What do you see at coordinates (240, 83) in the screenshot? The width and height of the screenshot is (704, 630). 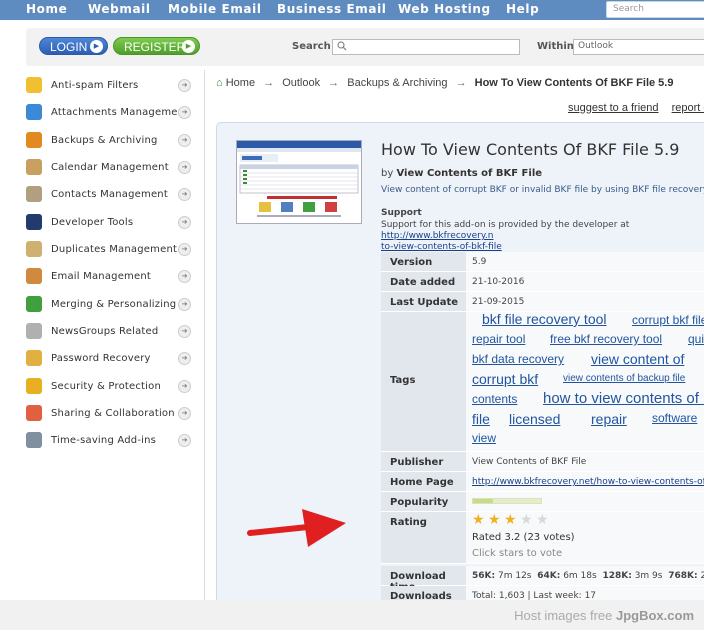 I see `breadcrumb-home: Home` at bounding box center [240, 83].